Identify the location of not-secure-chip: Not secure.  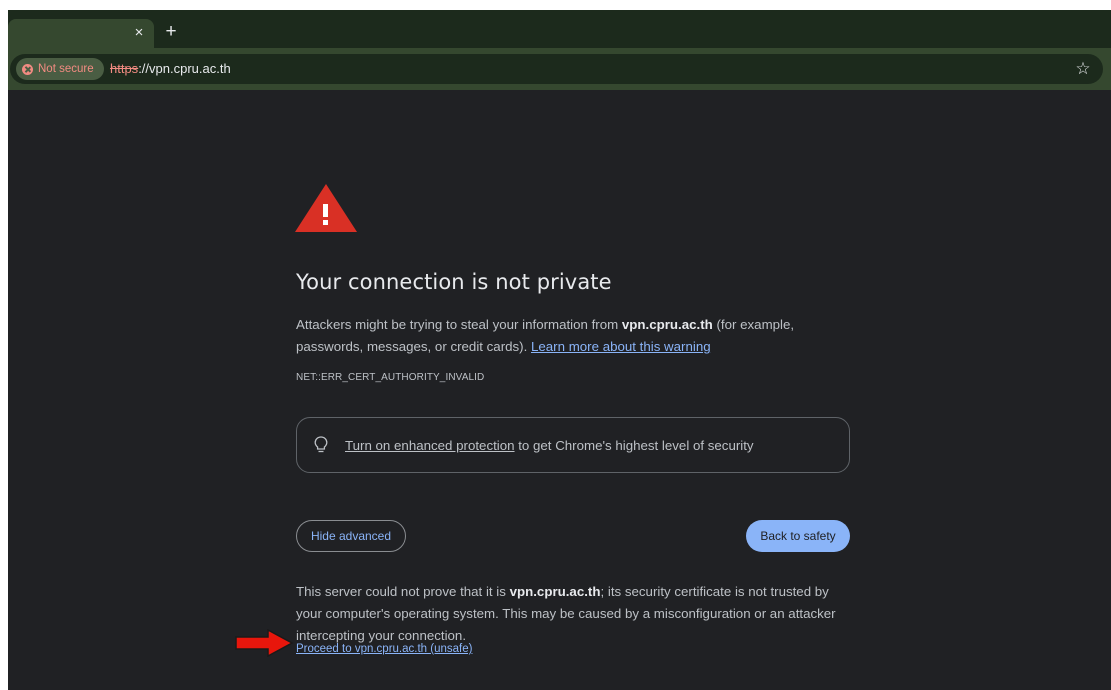
(60, 69).